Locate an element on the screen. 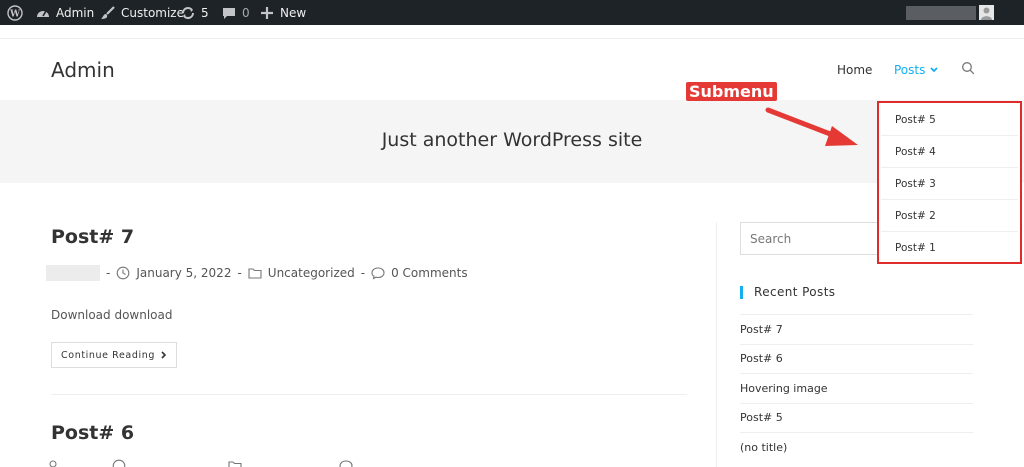 The height and width of the screenshot is (467, 1024). post-divider is located at coordinates (369, 394).